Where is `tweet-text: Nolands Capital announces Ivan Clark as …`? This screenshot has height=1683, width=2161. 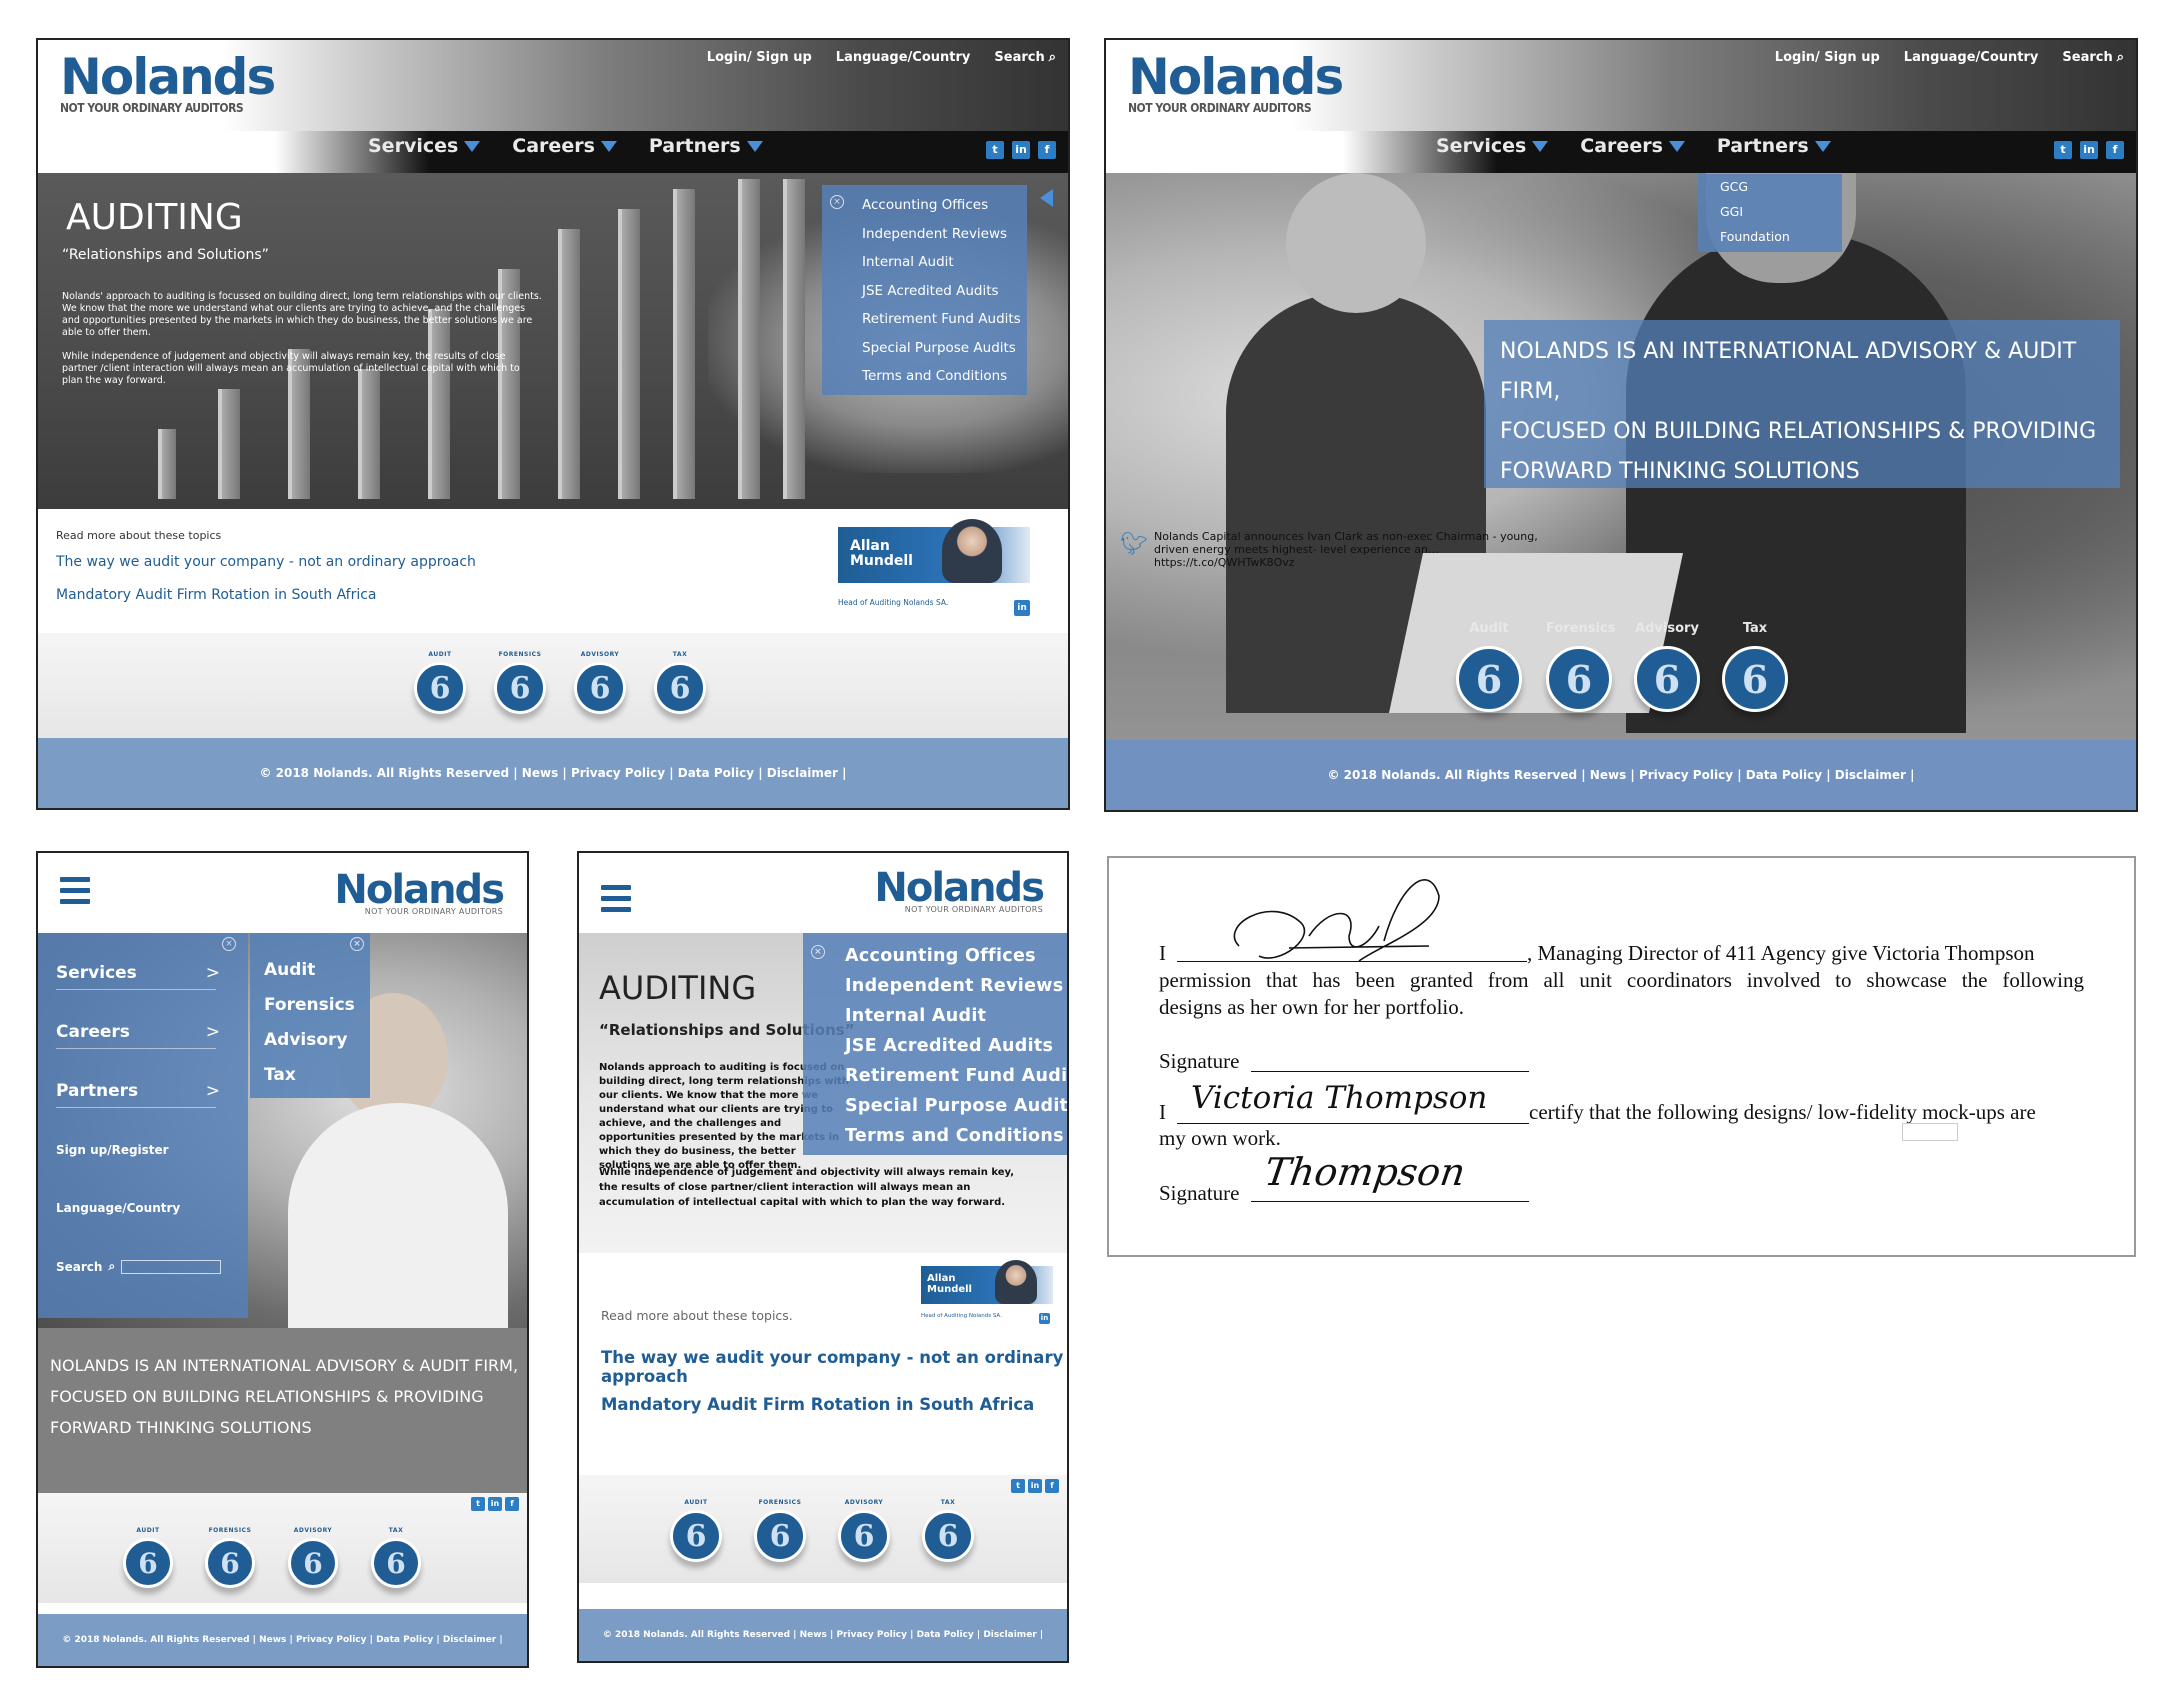
tweet-text: Nolands Capital announces Ivan Clark as … is located at coordinates (1364, 549).